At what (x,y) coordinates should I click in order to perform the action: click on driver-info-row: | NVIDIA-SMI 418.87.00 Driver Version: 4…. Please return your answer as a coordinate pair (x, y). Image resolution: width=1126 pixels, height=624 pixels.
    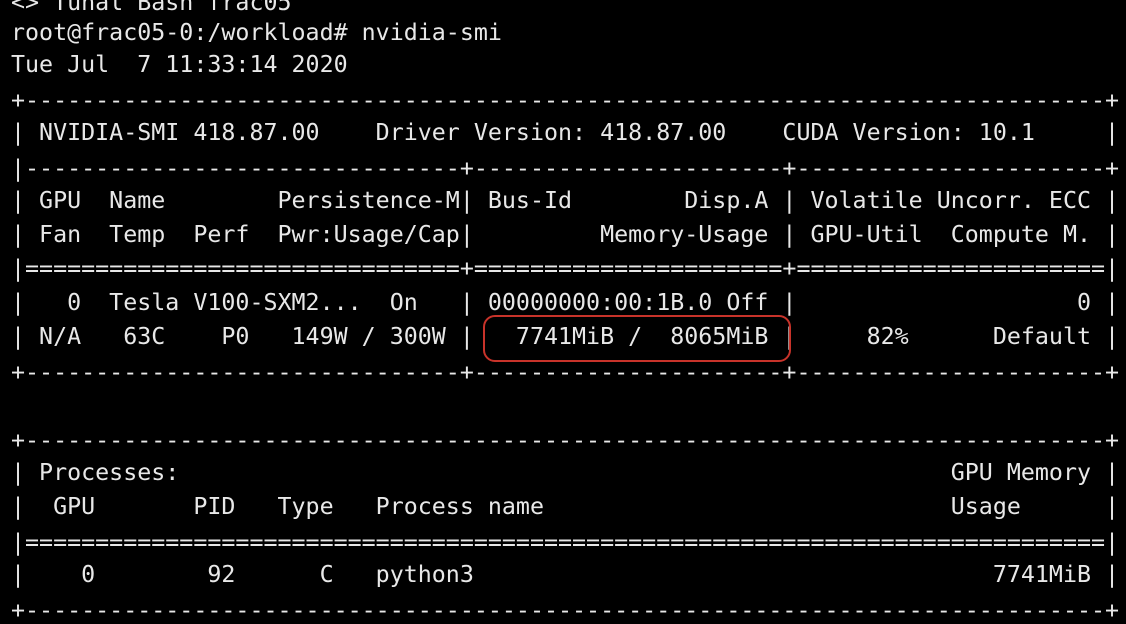
    Looking at the image, I should click on (565, 132).